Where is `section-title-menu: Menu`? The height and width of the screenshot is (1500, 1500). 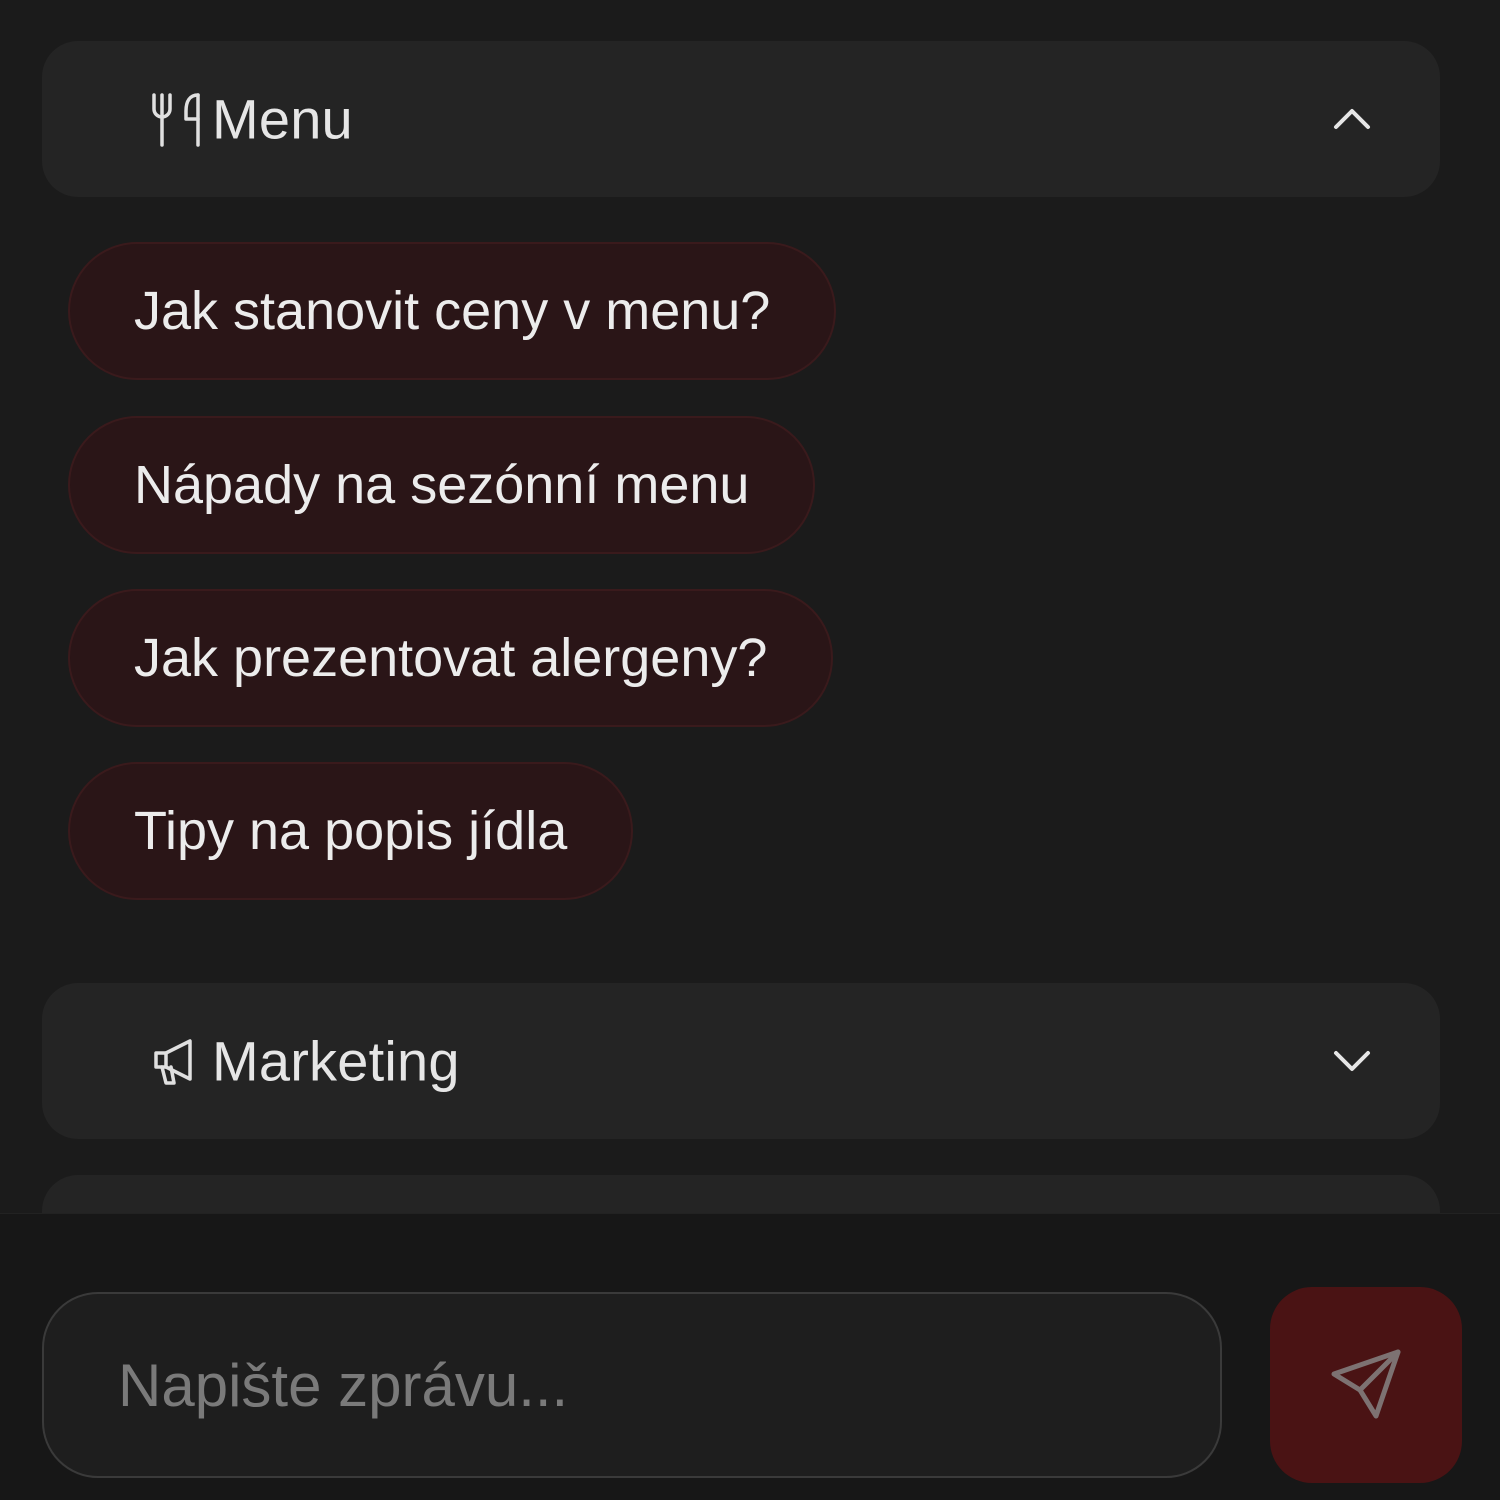 section-title-menu: Menu is located at coordinates (282, 119).